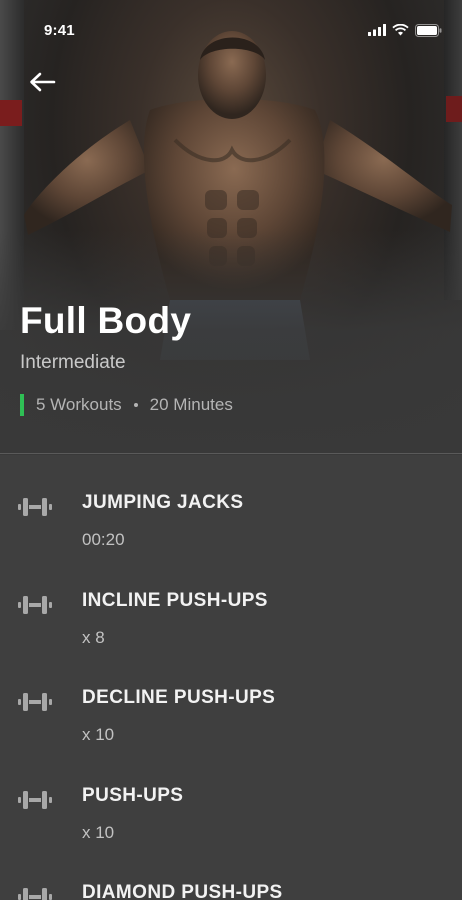  What do you see at coordinates (103, 539) in the screenshot?
I see `exercise-detail: 00:20` at bounding box center [103, 539].